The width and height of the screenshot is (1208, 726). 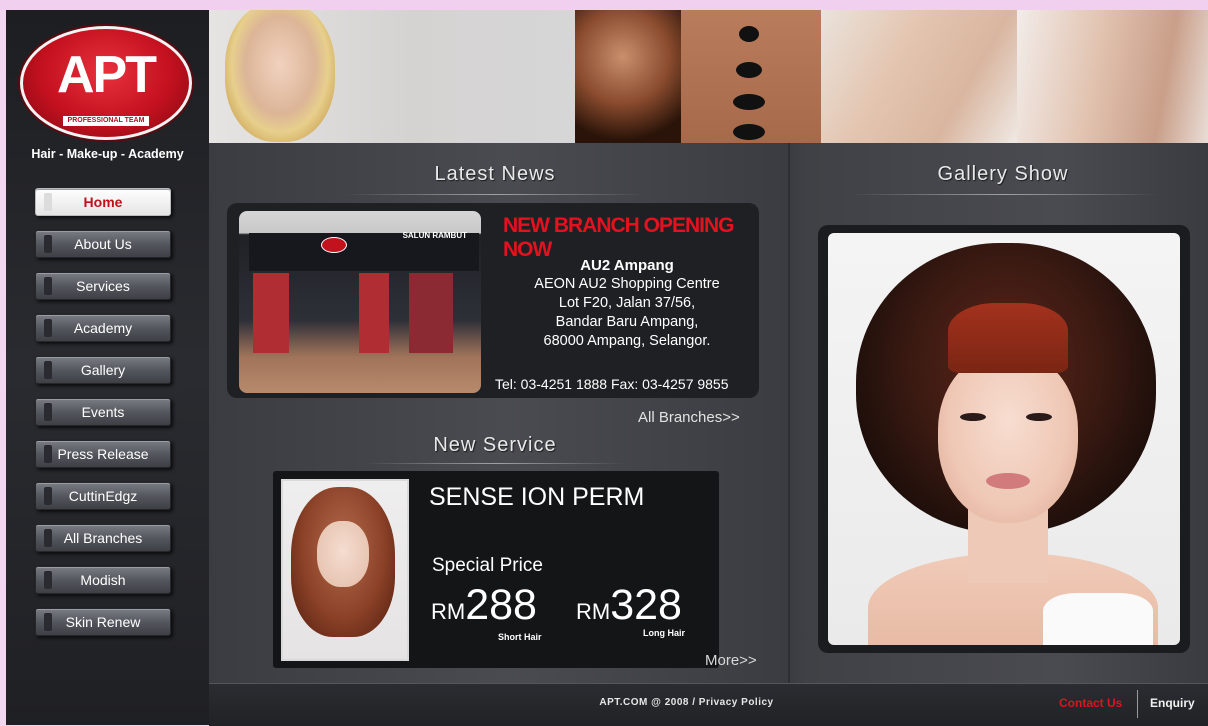 I want to click on banner-photo-facial, so click(x=919, y=76).